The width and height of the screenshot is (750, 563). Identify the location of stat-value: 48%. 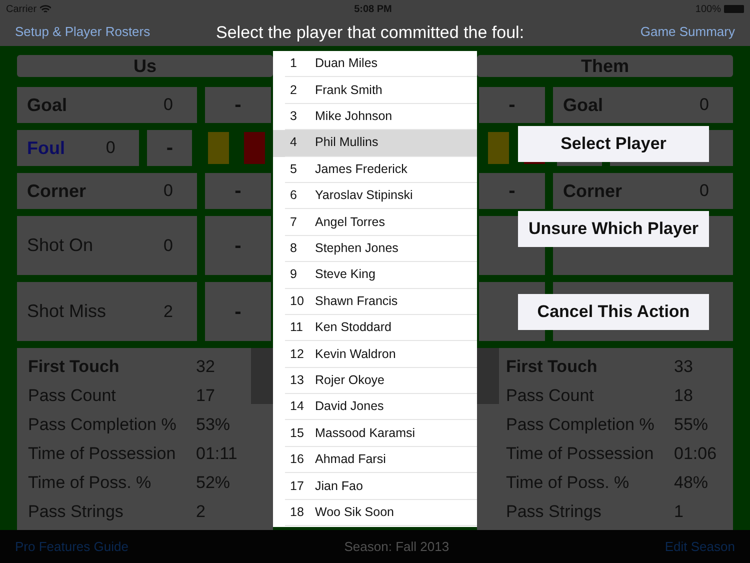
(691, 483).